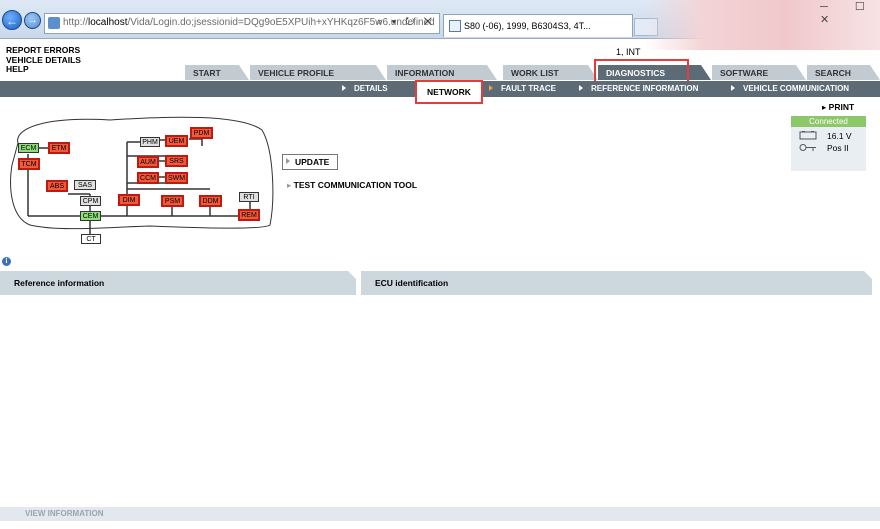 Image resolution: width=880 pixels, height=529 pixels. I want to click on tab-software: SOFTWARE, so click(759, 72).